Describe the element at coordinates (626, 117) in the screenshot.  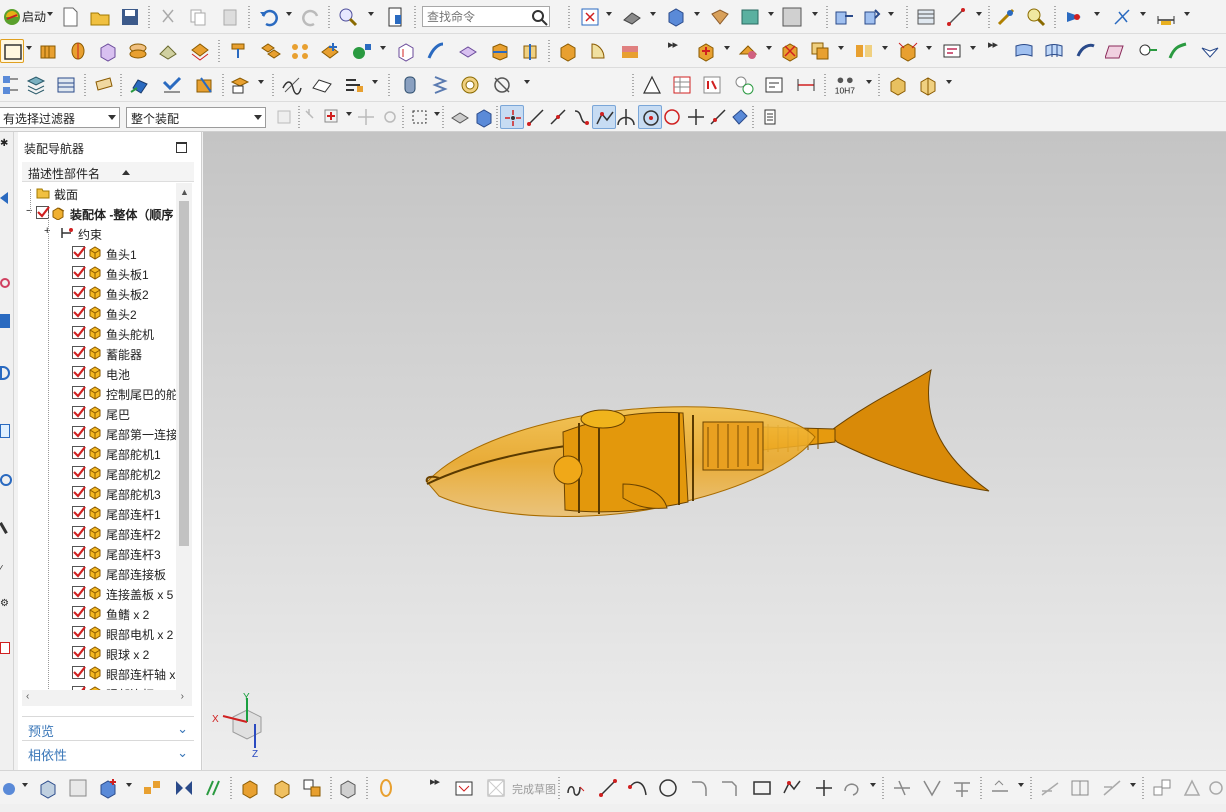
I see `snap-intersection-icon` at that location.